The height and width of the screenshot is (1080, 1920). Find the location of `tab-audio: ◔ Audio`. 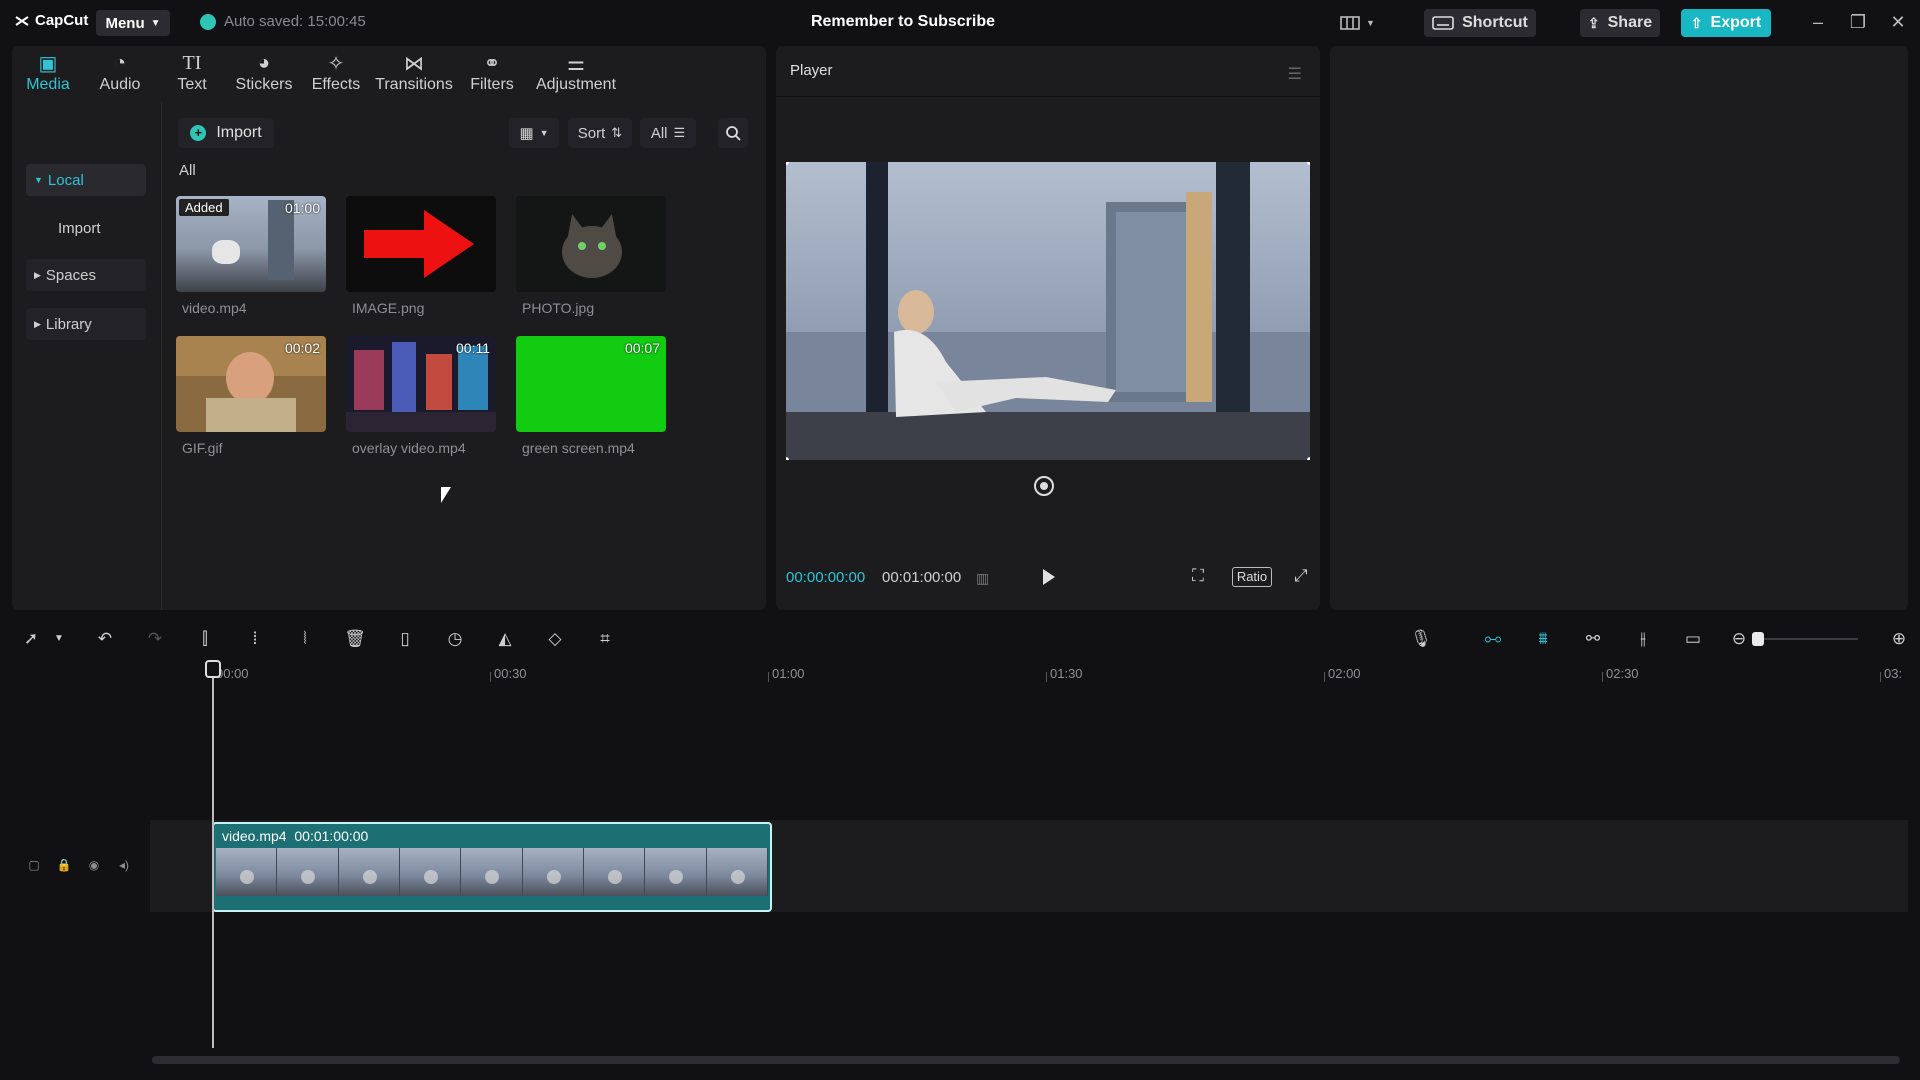

tab-audio: ◔ Audio is located at coordinates (120, 74).